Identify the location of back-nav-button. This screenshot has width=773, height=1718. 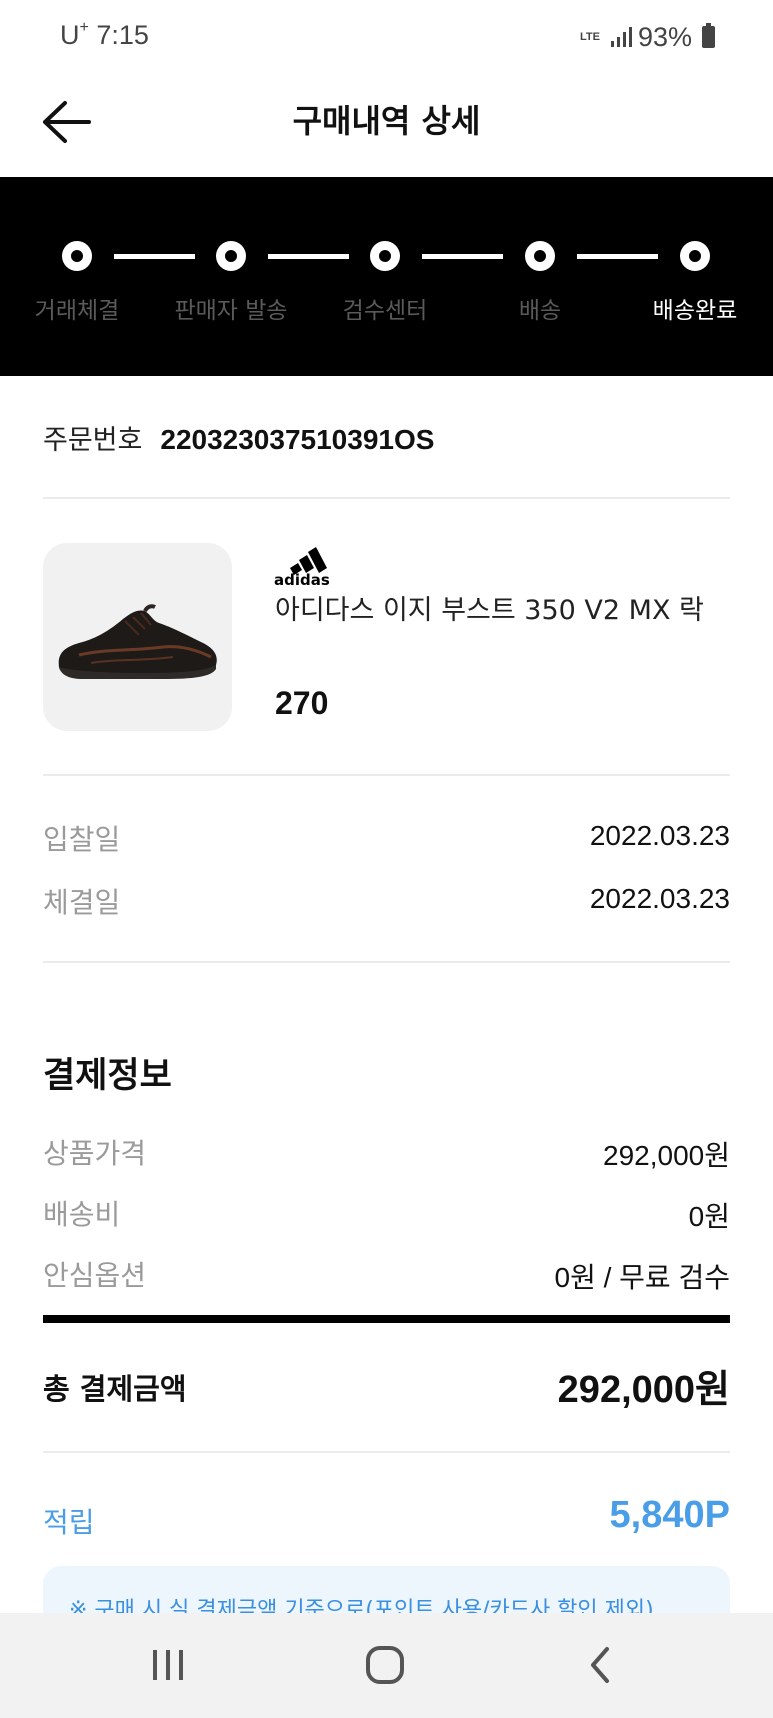
(600, 1665).